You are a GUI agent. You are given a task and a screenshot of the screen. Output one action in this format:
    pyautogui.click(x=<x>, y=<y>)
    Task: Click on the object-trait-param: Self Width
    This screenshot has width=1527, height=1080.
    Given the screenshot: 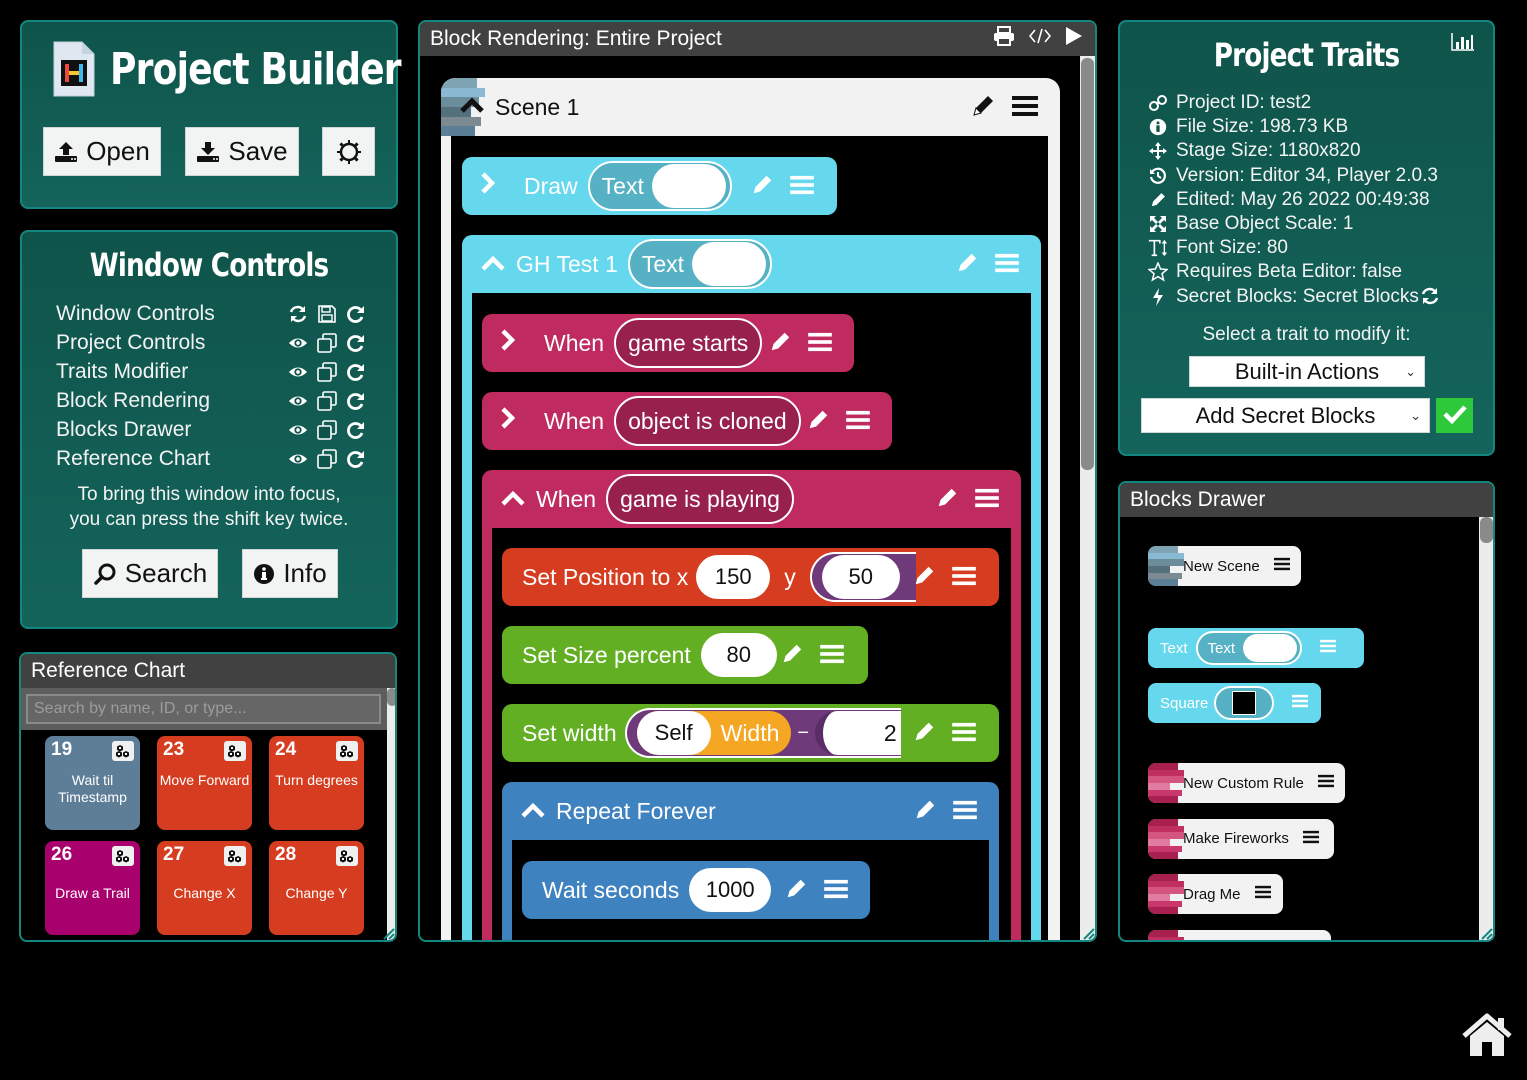 What is the action you would take?
    pyautogui.click(x=714, y=733)
    